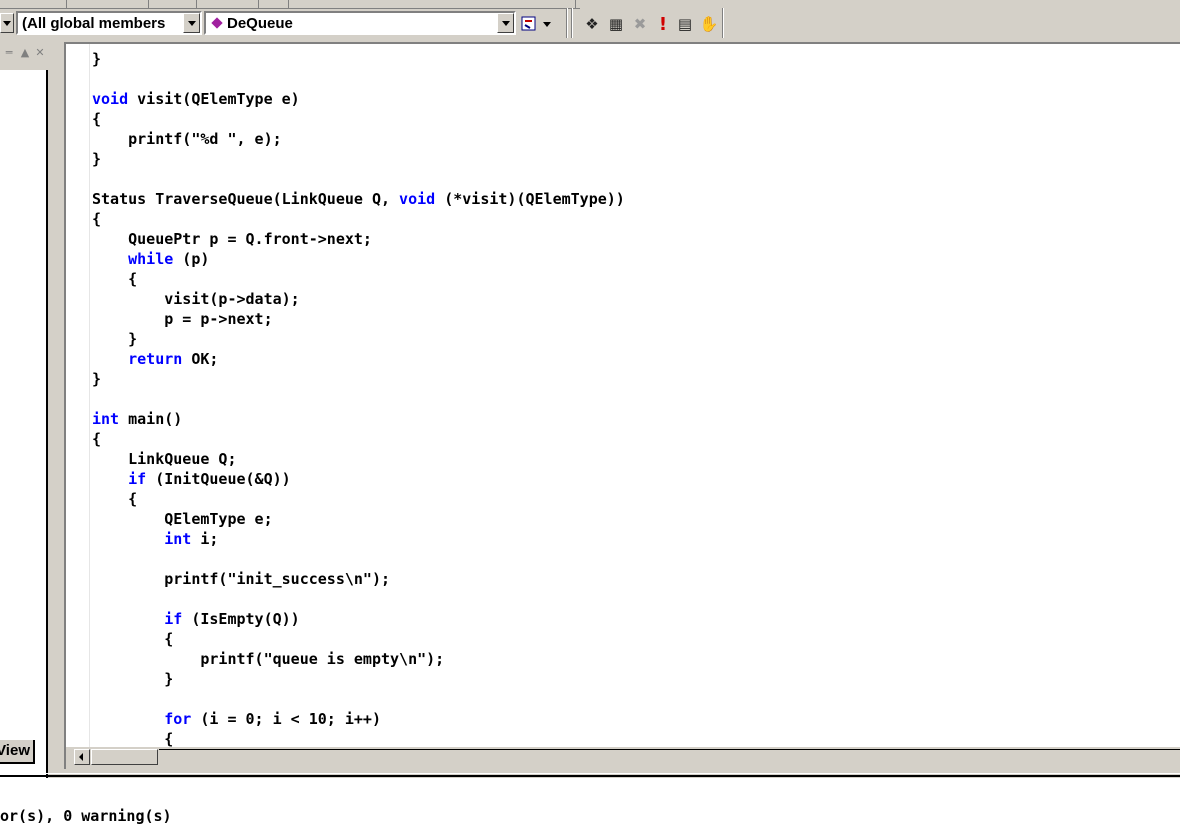 Image resolution: width=1180 pixels, height=827 pixels. I want to click on code-text: main(), so click(151, 419).